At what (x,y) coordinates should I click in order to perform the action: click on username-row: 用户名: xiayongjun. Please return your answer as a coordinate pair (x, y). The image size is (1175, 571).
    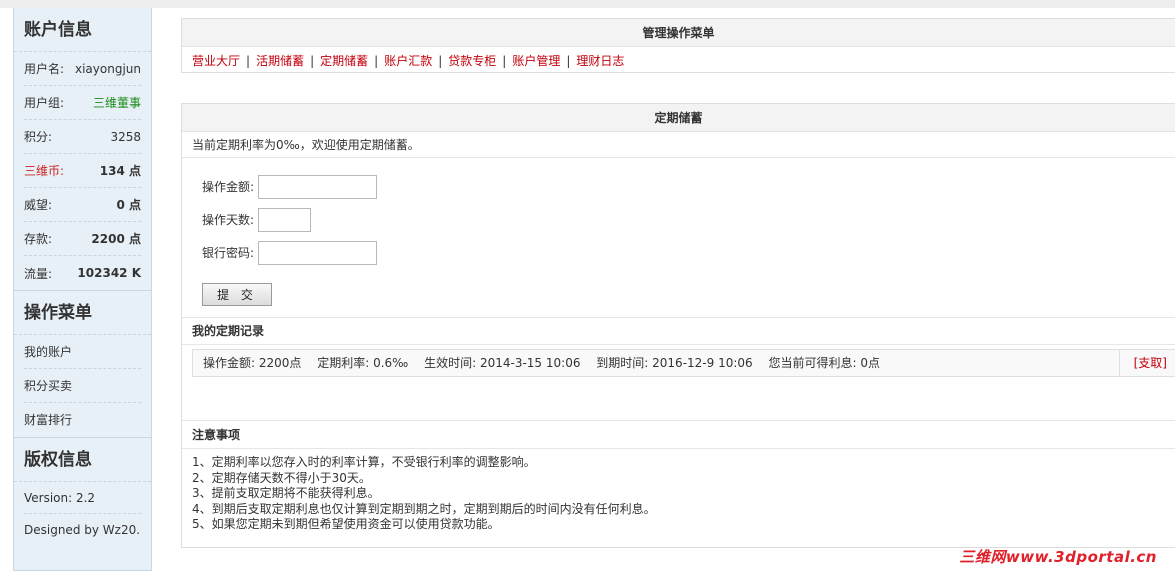
    Looking at the image, I should click on (82, 69).